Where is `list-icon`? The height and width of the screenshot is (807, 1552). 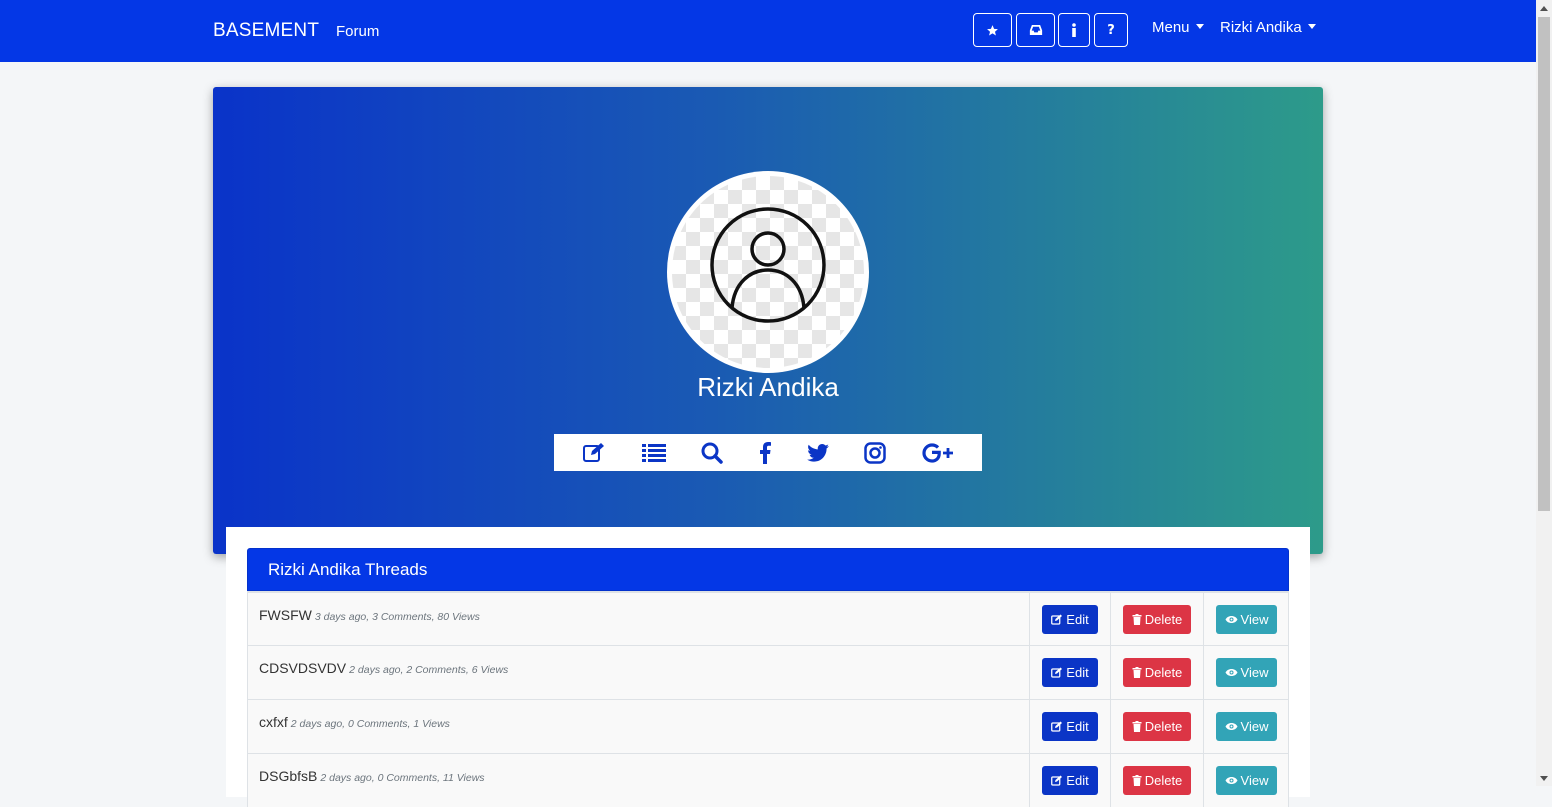 list-icon is located at coordinates (653, 452).